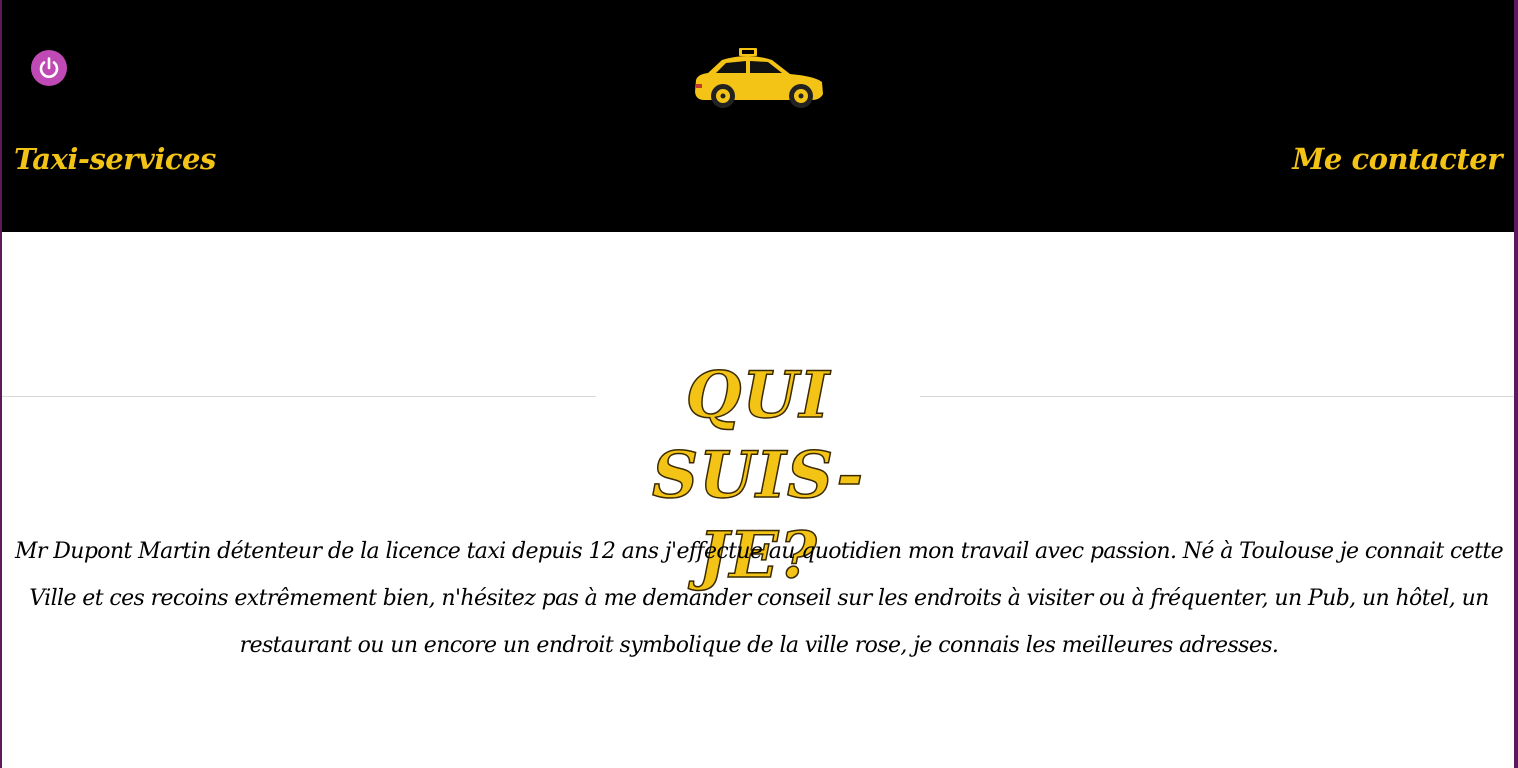 The image size is (1518, 768). I want to click on power-button, so click(49, 68).